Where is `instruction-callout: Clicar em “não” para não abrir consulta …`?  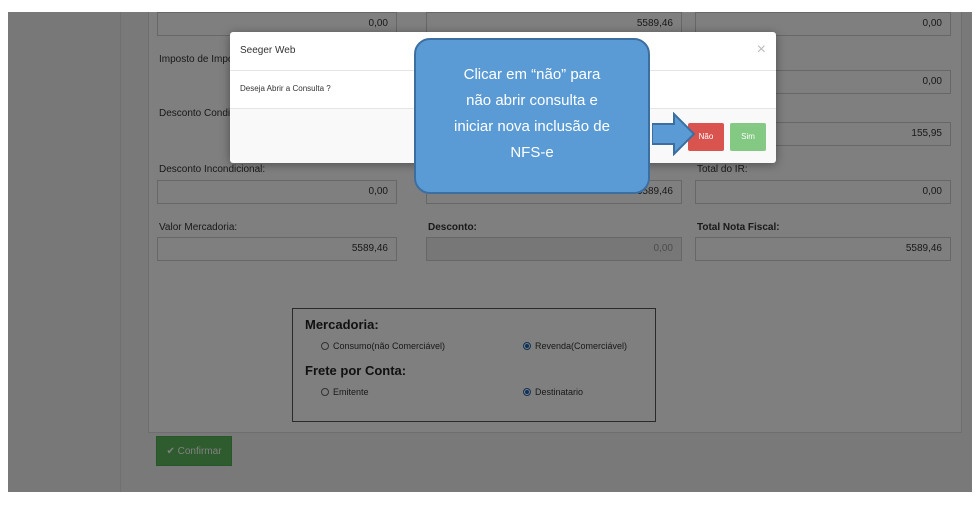
instruction-callout: Clicar em “não” para não abrir consulta … is located at coordinates (532, 116).